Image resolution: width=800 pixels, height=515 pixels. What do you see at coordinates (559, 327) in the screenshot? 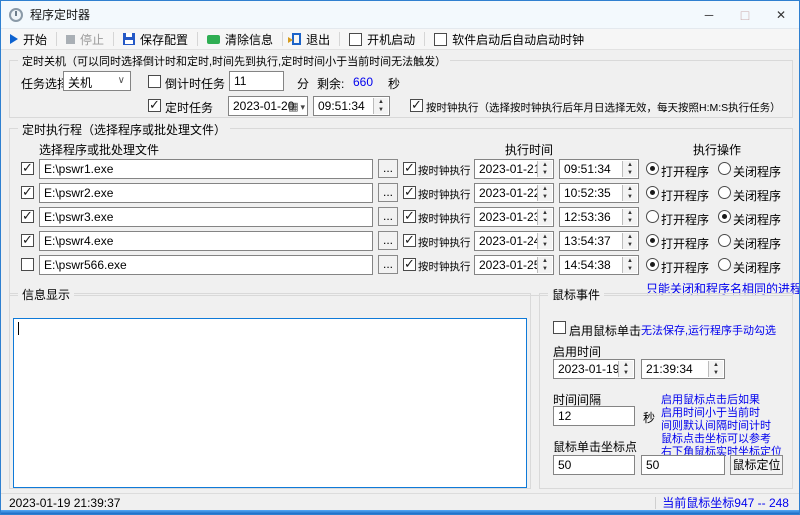
I see `enable-mouse-click-checkbox` at bounding box center [559, 327].